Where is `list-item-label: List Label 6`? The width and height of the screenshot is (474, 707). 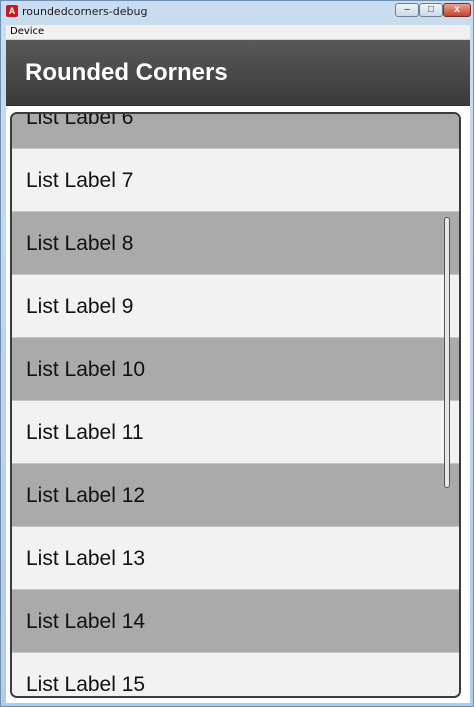 list-item-label: List Label 6 is located at coordinates (80, 120).